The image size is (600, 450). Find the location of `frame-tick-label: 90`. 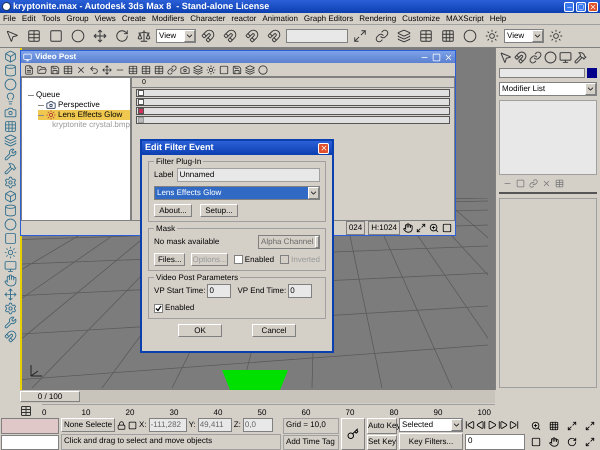

frame-tick-label: 90 is located at coordinates (438, 413).